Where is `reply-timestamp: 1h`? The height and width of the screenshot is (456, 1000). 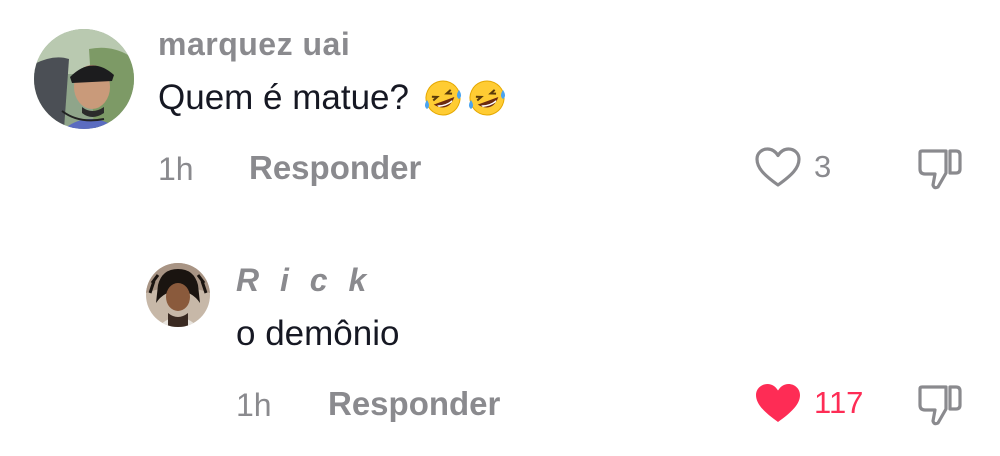 reply-timestamp: 1h is located at coordinates (254, 405).